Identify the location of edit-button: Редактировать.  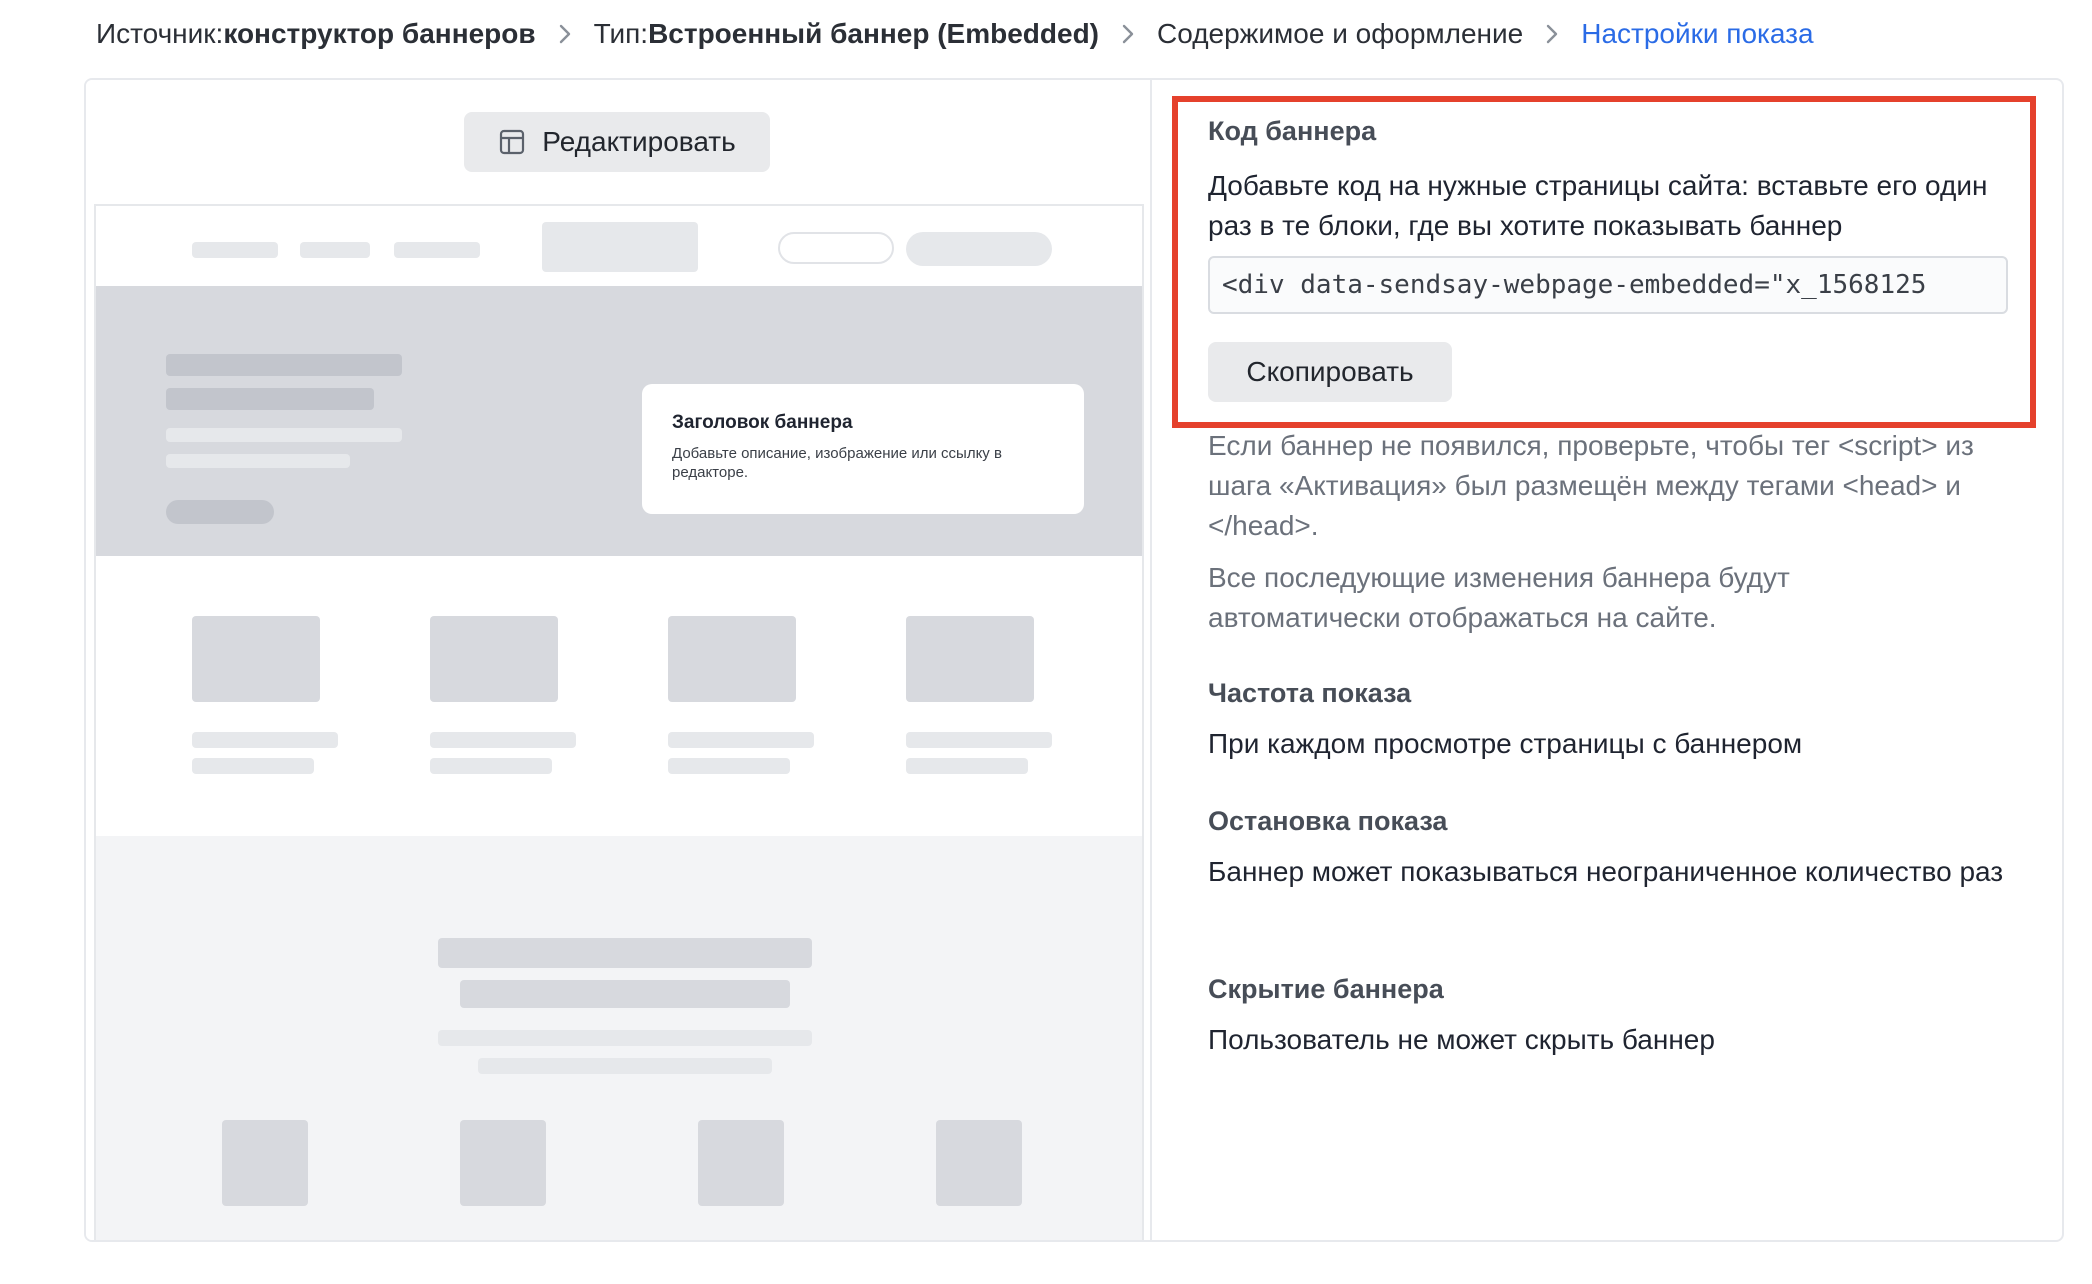
(617, 142).